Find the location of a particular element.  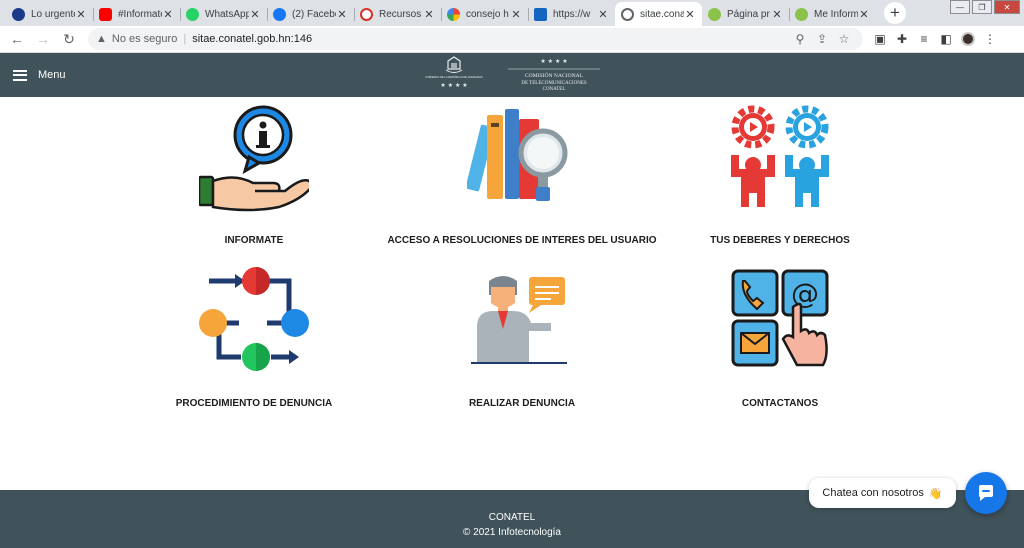

zoom-magnifier-icon: ⚲ is located at coordinates (800, 39).